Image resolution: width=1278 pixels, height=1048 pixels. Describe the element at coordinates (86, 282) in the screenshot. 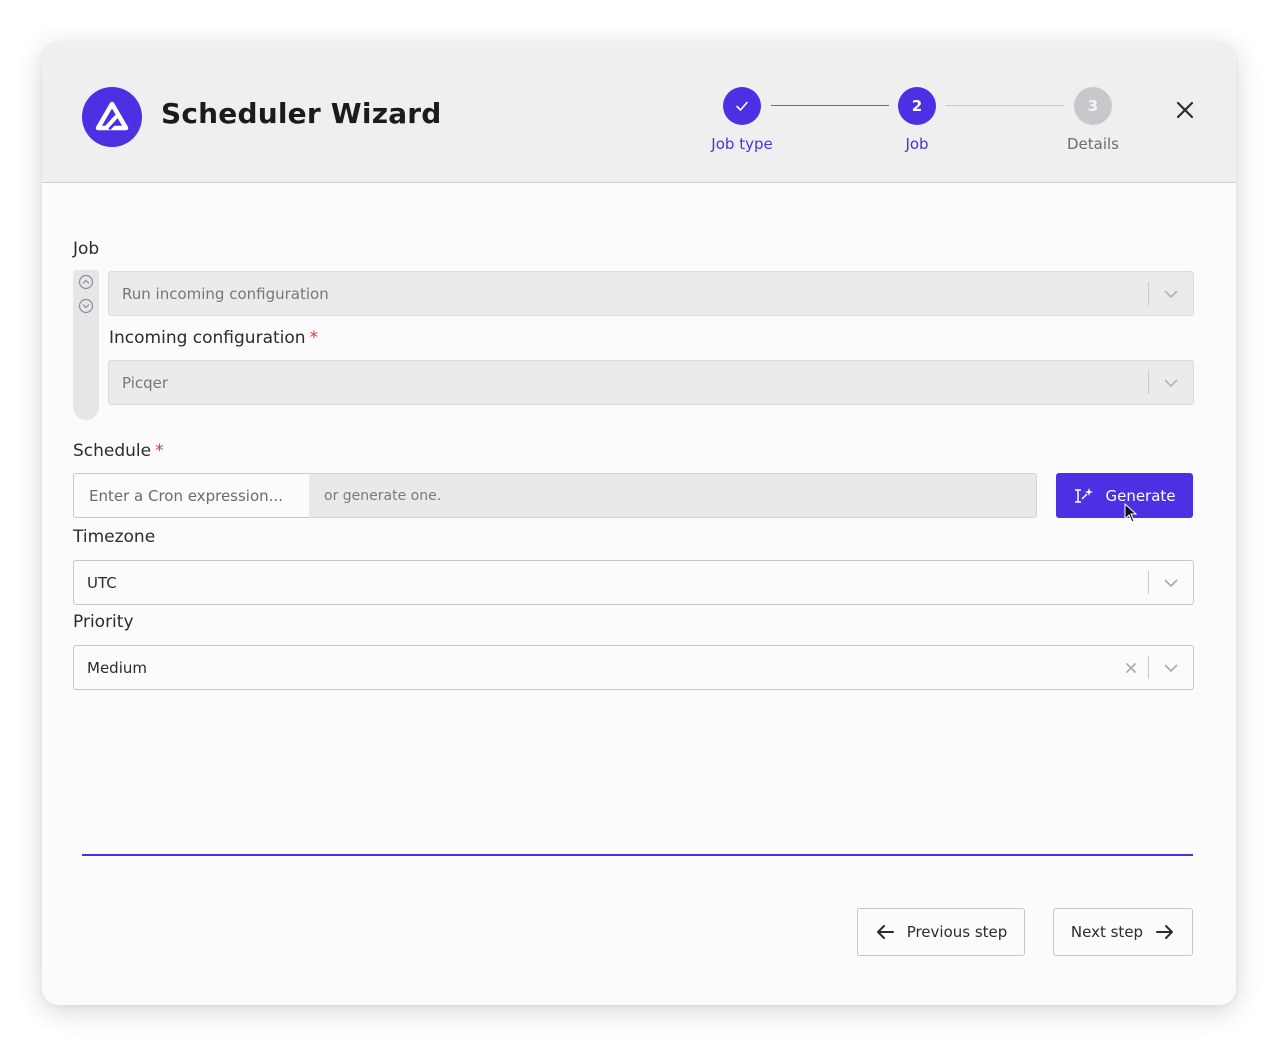

I see `move-up-icon` at that location.